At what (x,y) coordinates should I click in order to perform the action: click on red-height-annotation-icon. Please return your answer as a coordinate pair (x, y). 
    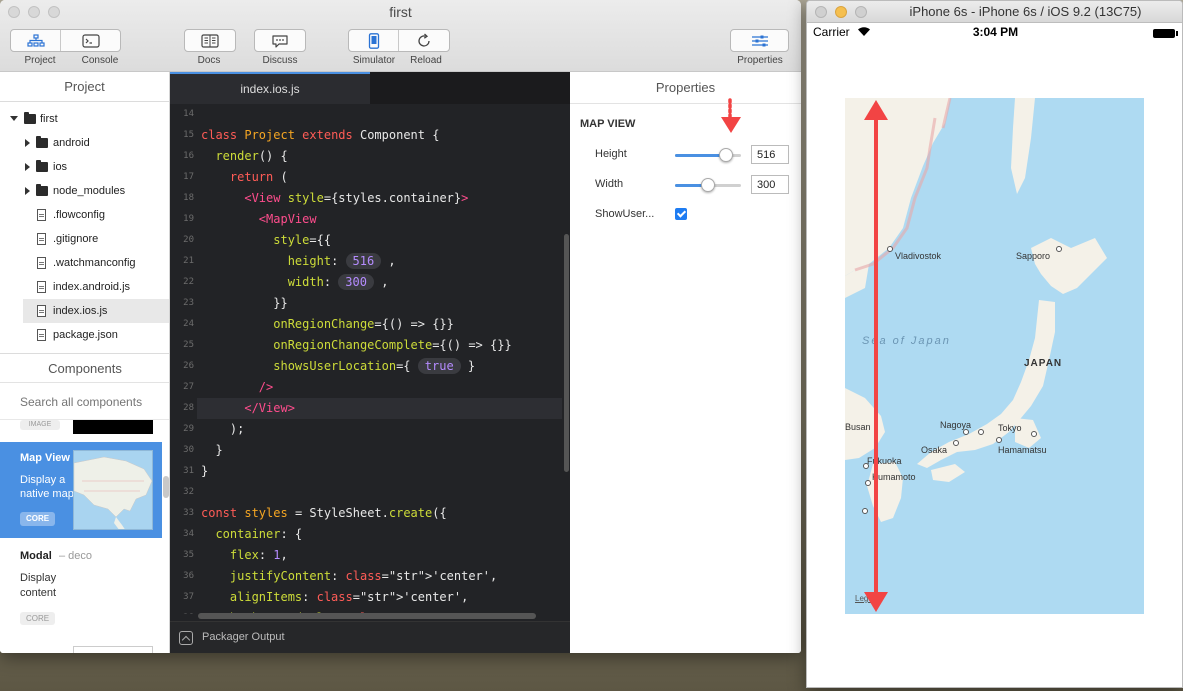
    Looking at the image, I should click on (876, 356).